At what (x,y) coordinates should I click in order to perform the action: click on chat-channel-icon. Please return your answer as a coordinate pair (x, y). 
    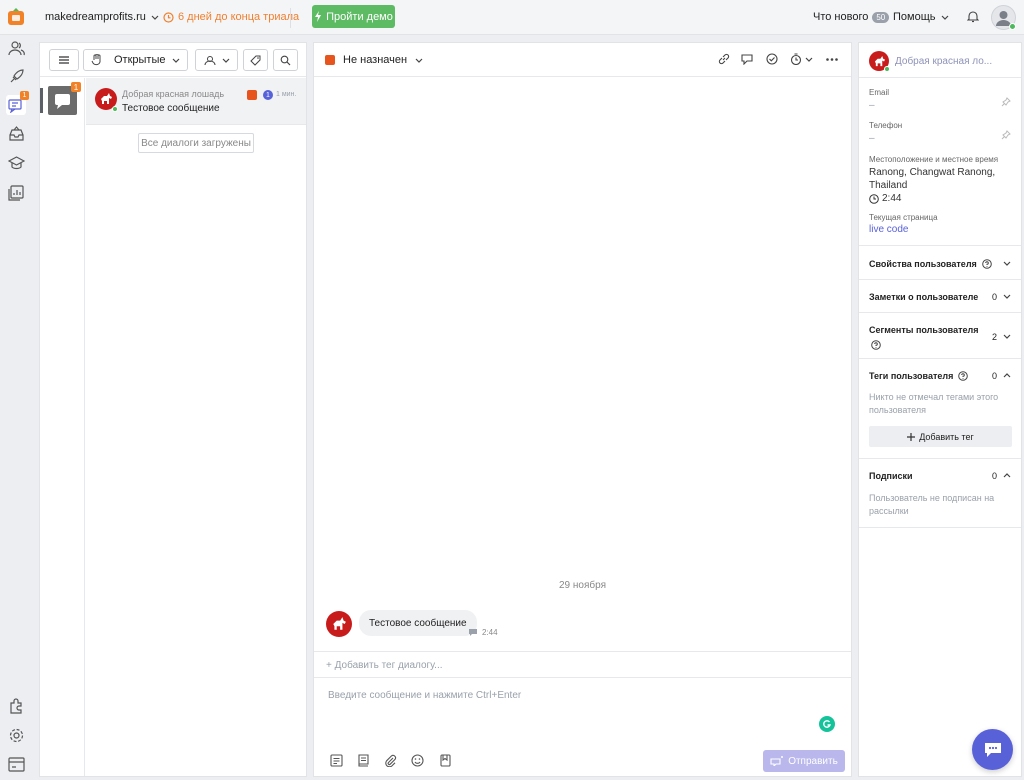
    Looking at the image, I should click on (473, 632).